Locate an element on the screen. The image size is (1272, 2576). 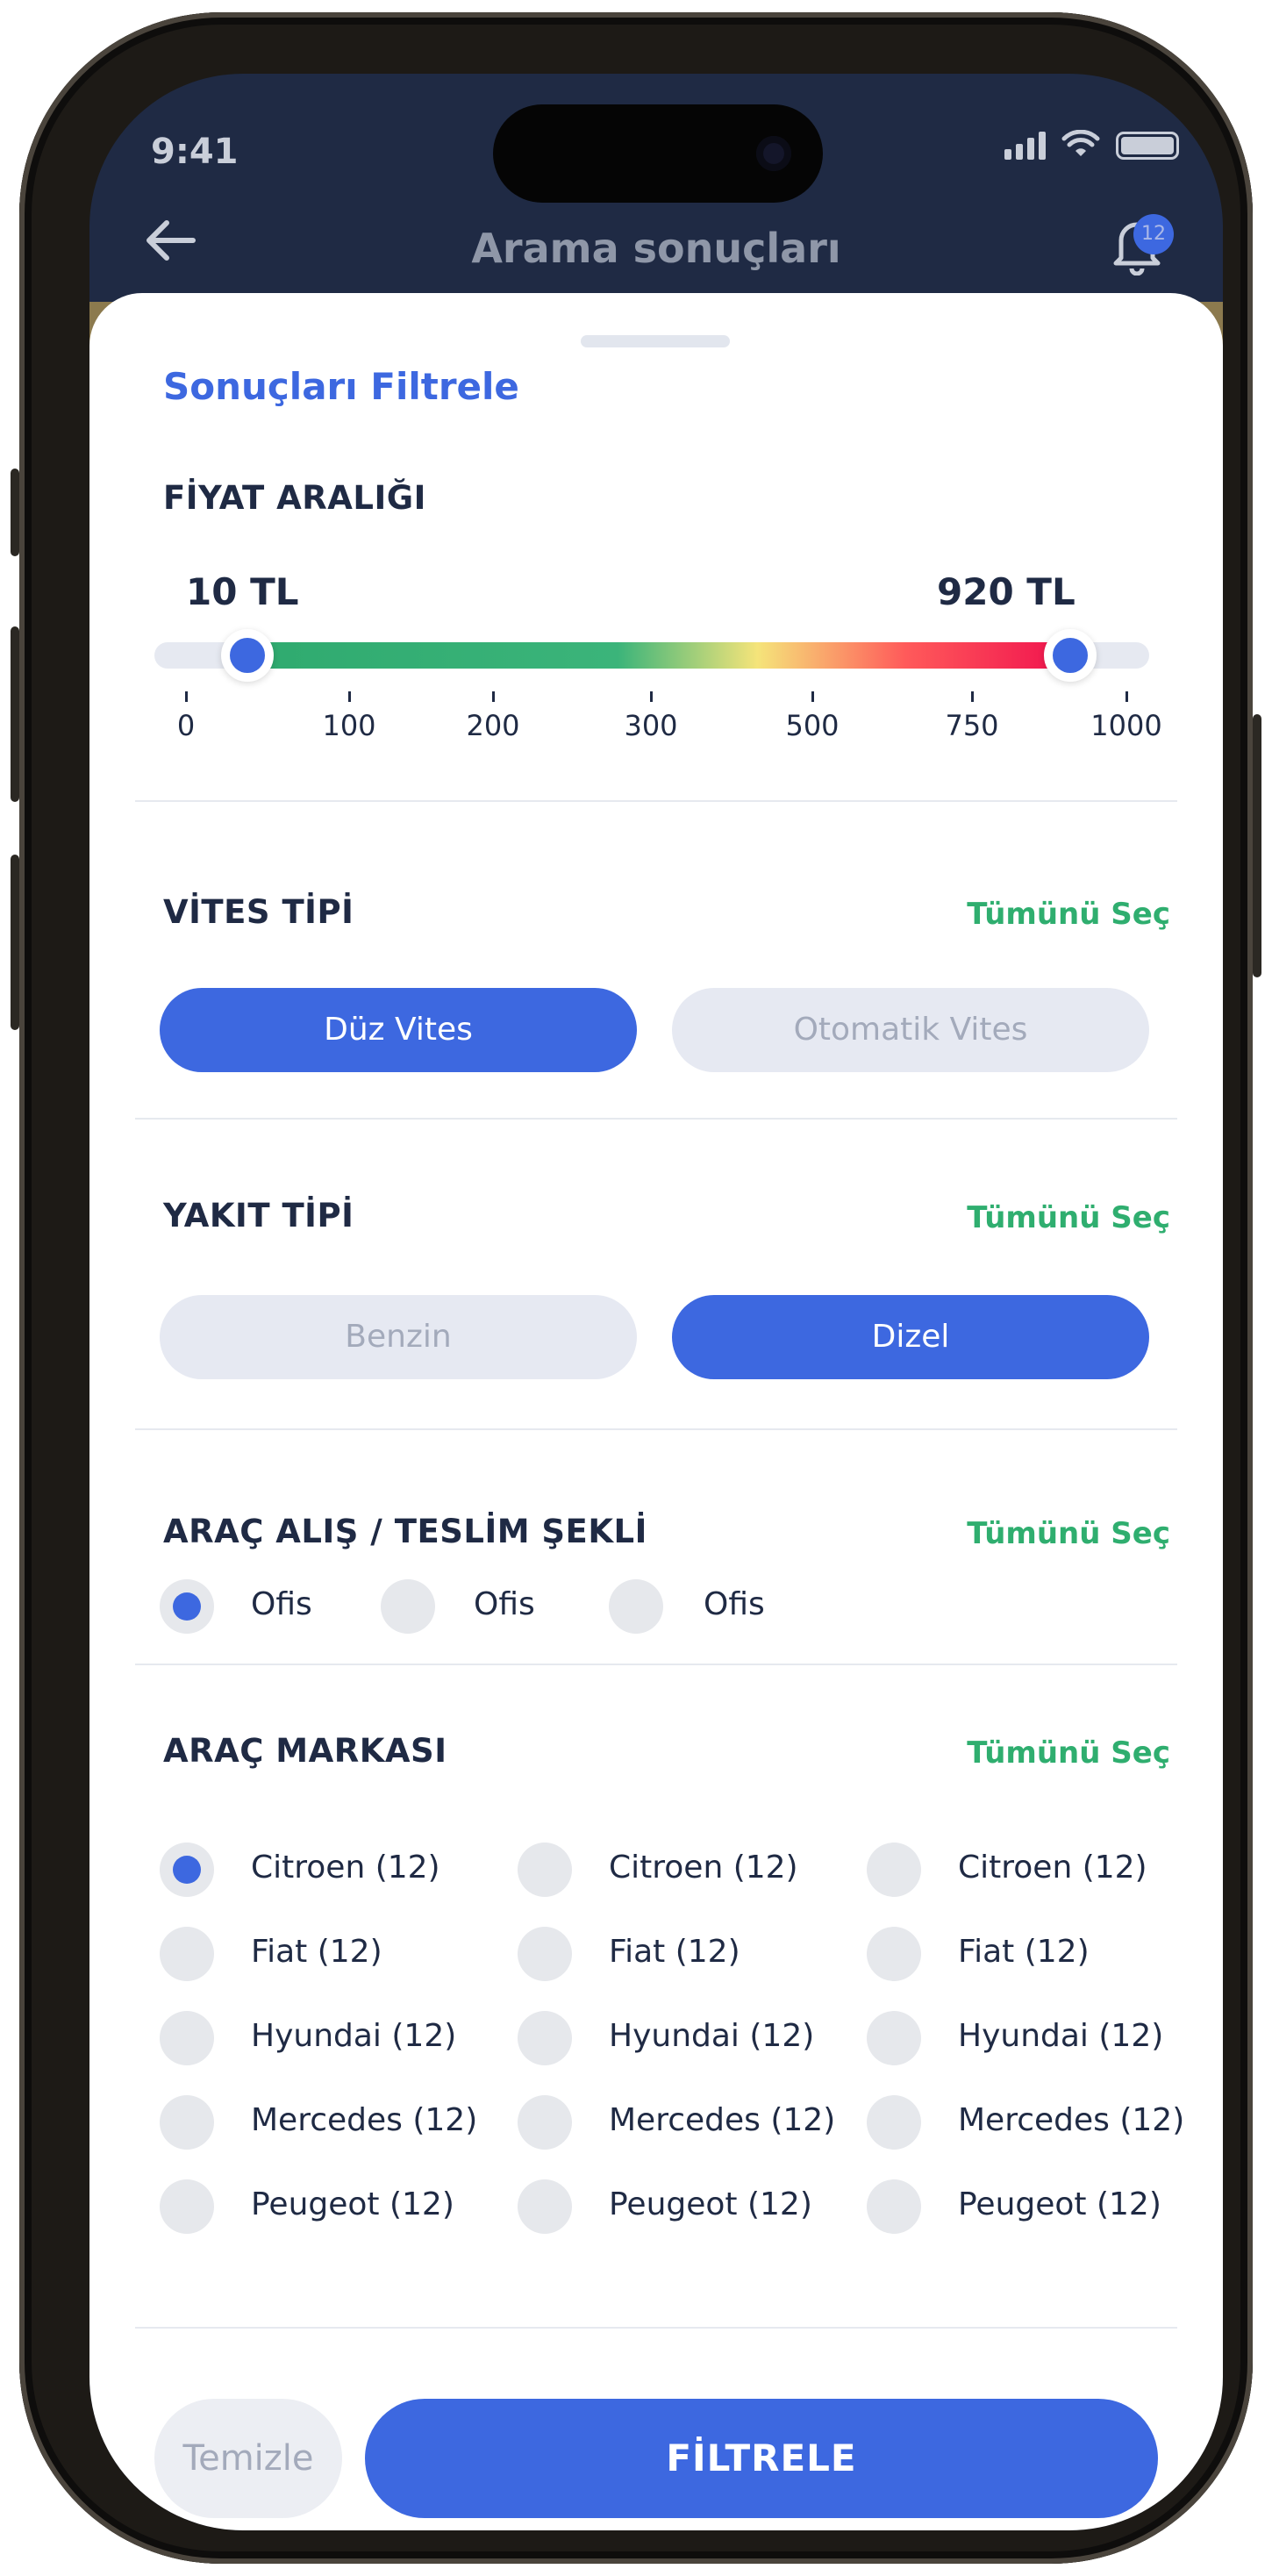
fuel-option-diesel: Dizel is located at coordinates (910, 1337).